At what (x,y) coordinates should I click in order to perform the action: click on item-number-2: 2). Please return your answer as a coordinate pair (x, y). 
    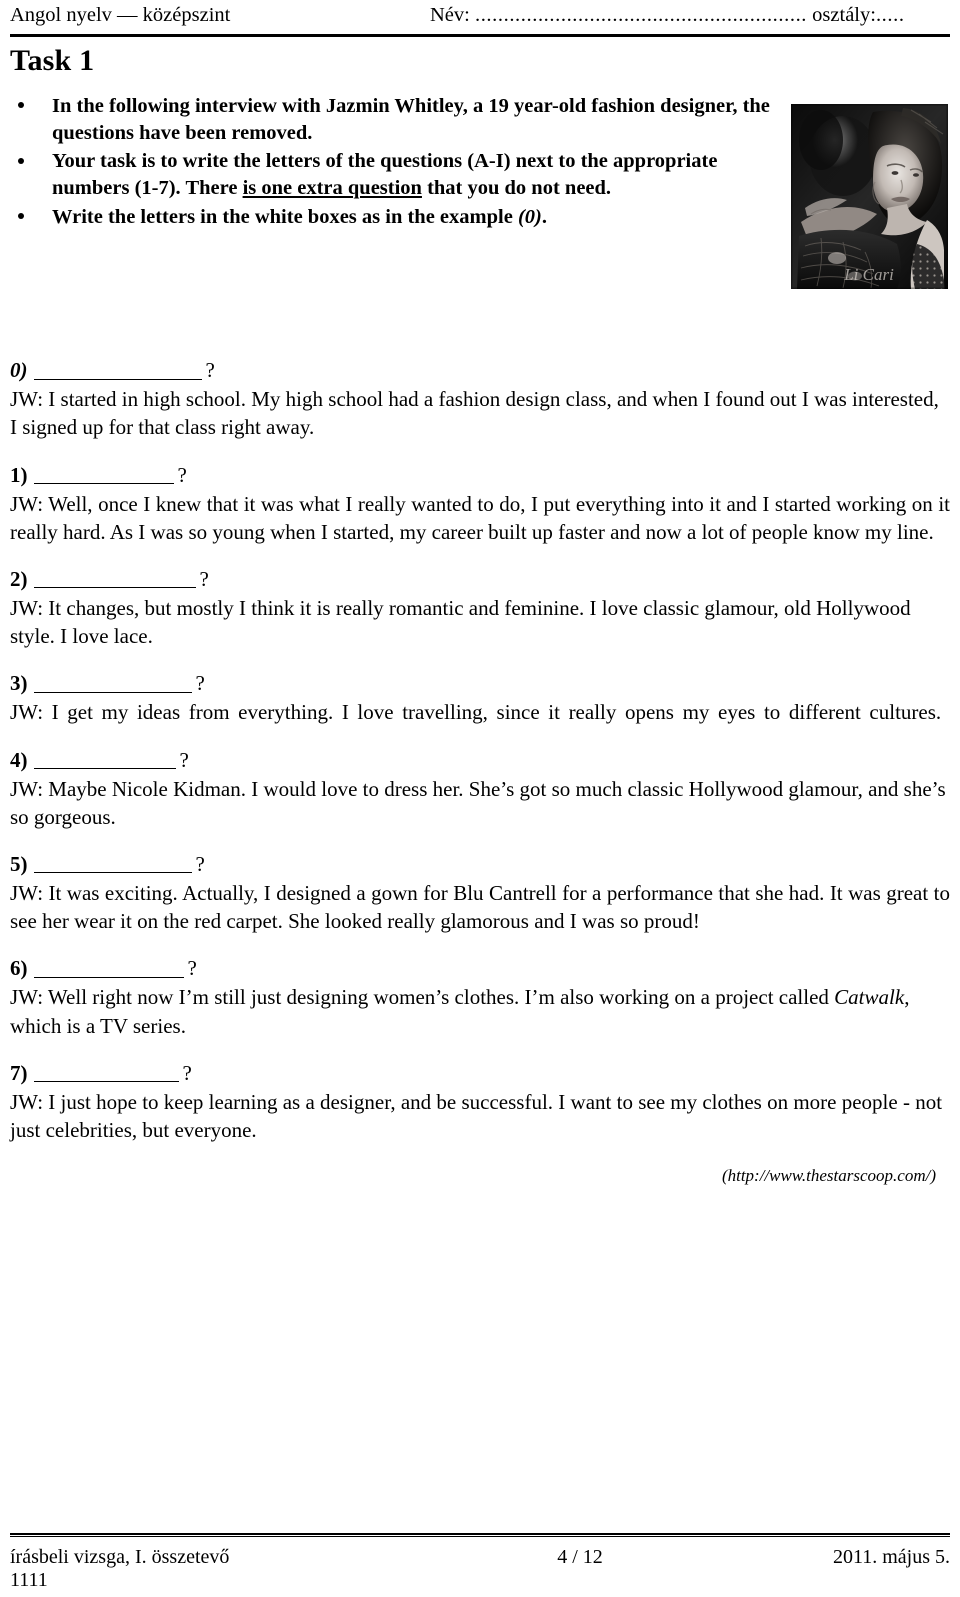
    Looking at the image, I should click on (19, 578).